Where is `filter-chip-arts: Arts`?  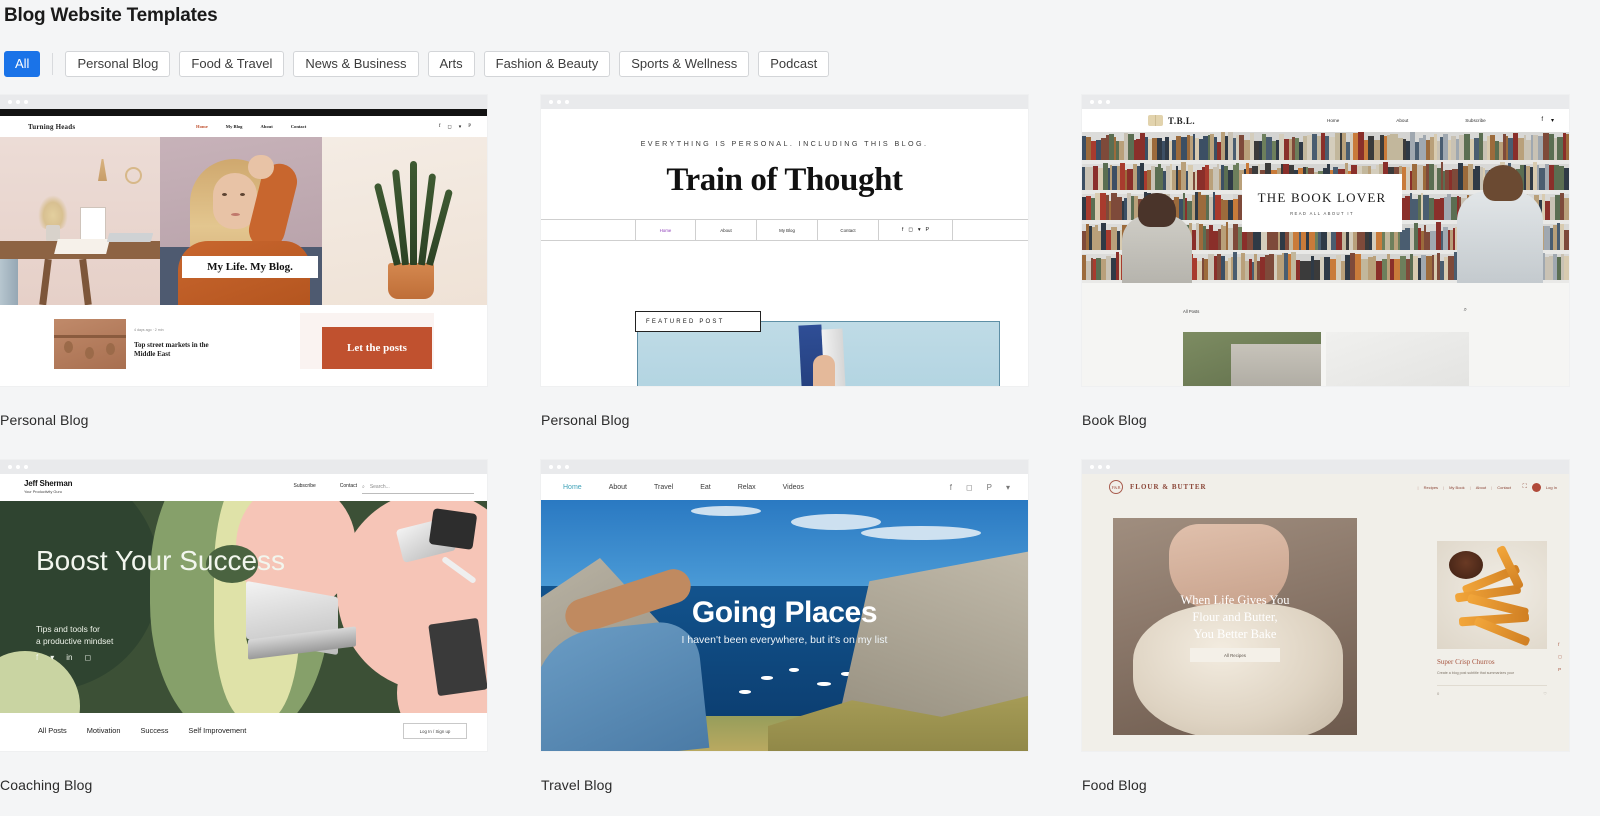 filter-chip-arts: Arts is located at coordinates (451, 64).